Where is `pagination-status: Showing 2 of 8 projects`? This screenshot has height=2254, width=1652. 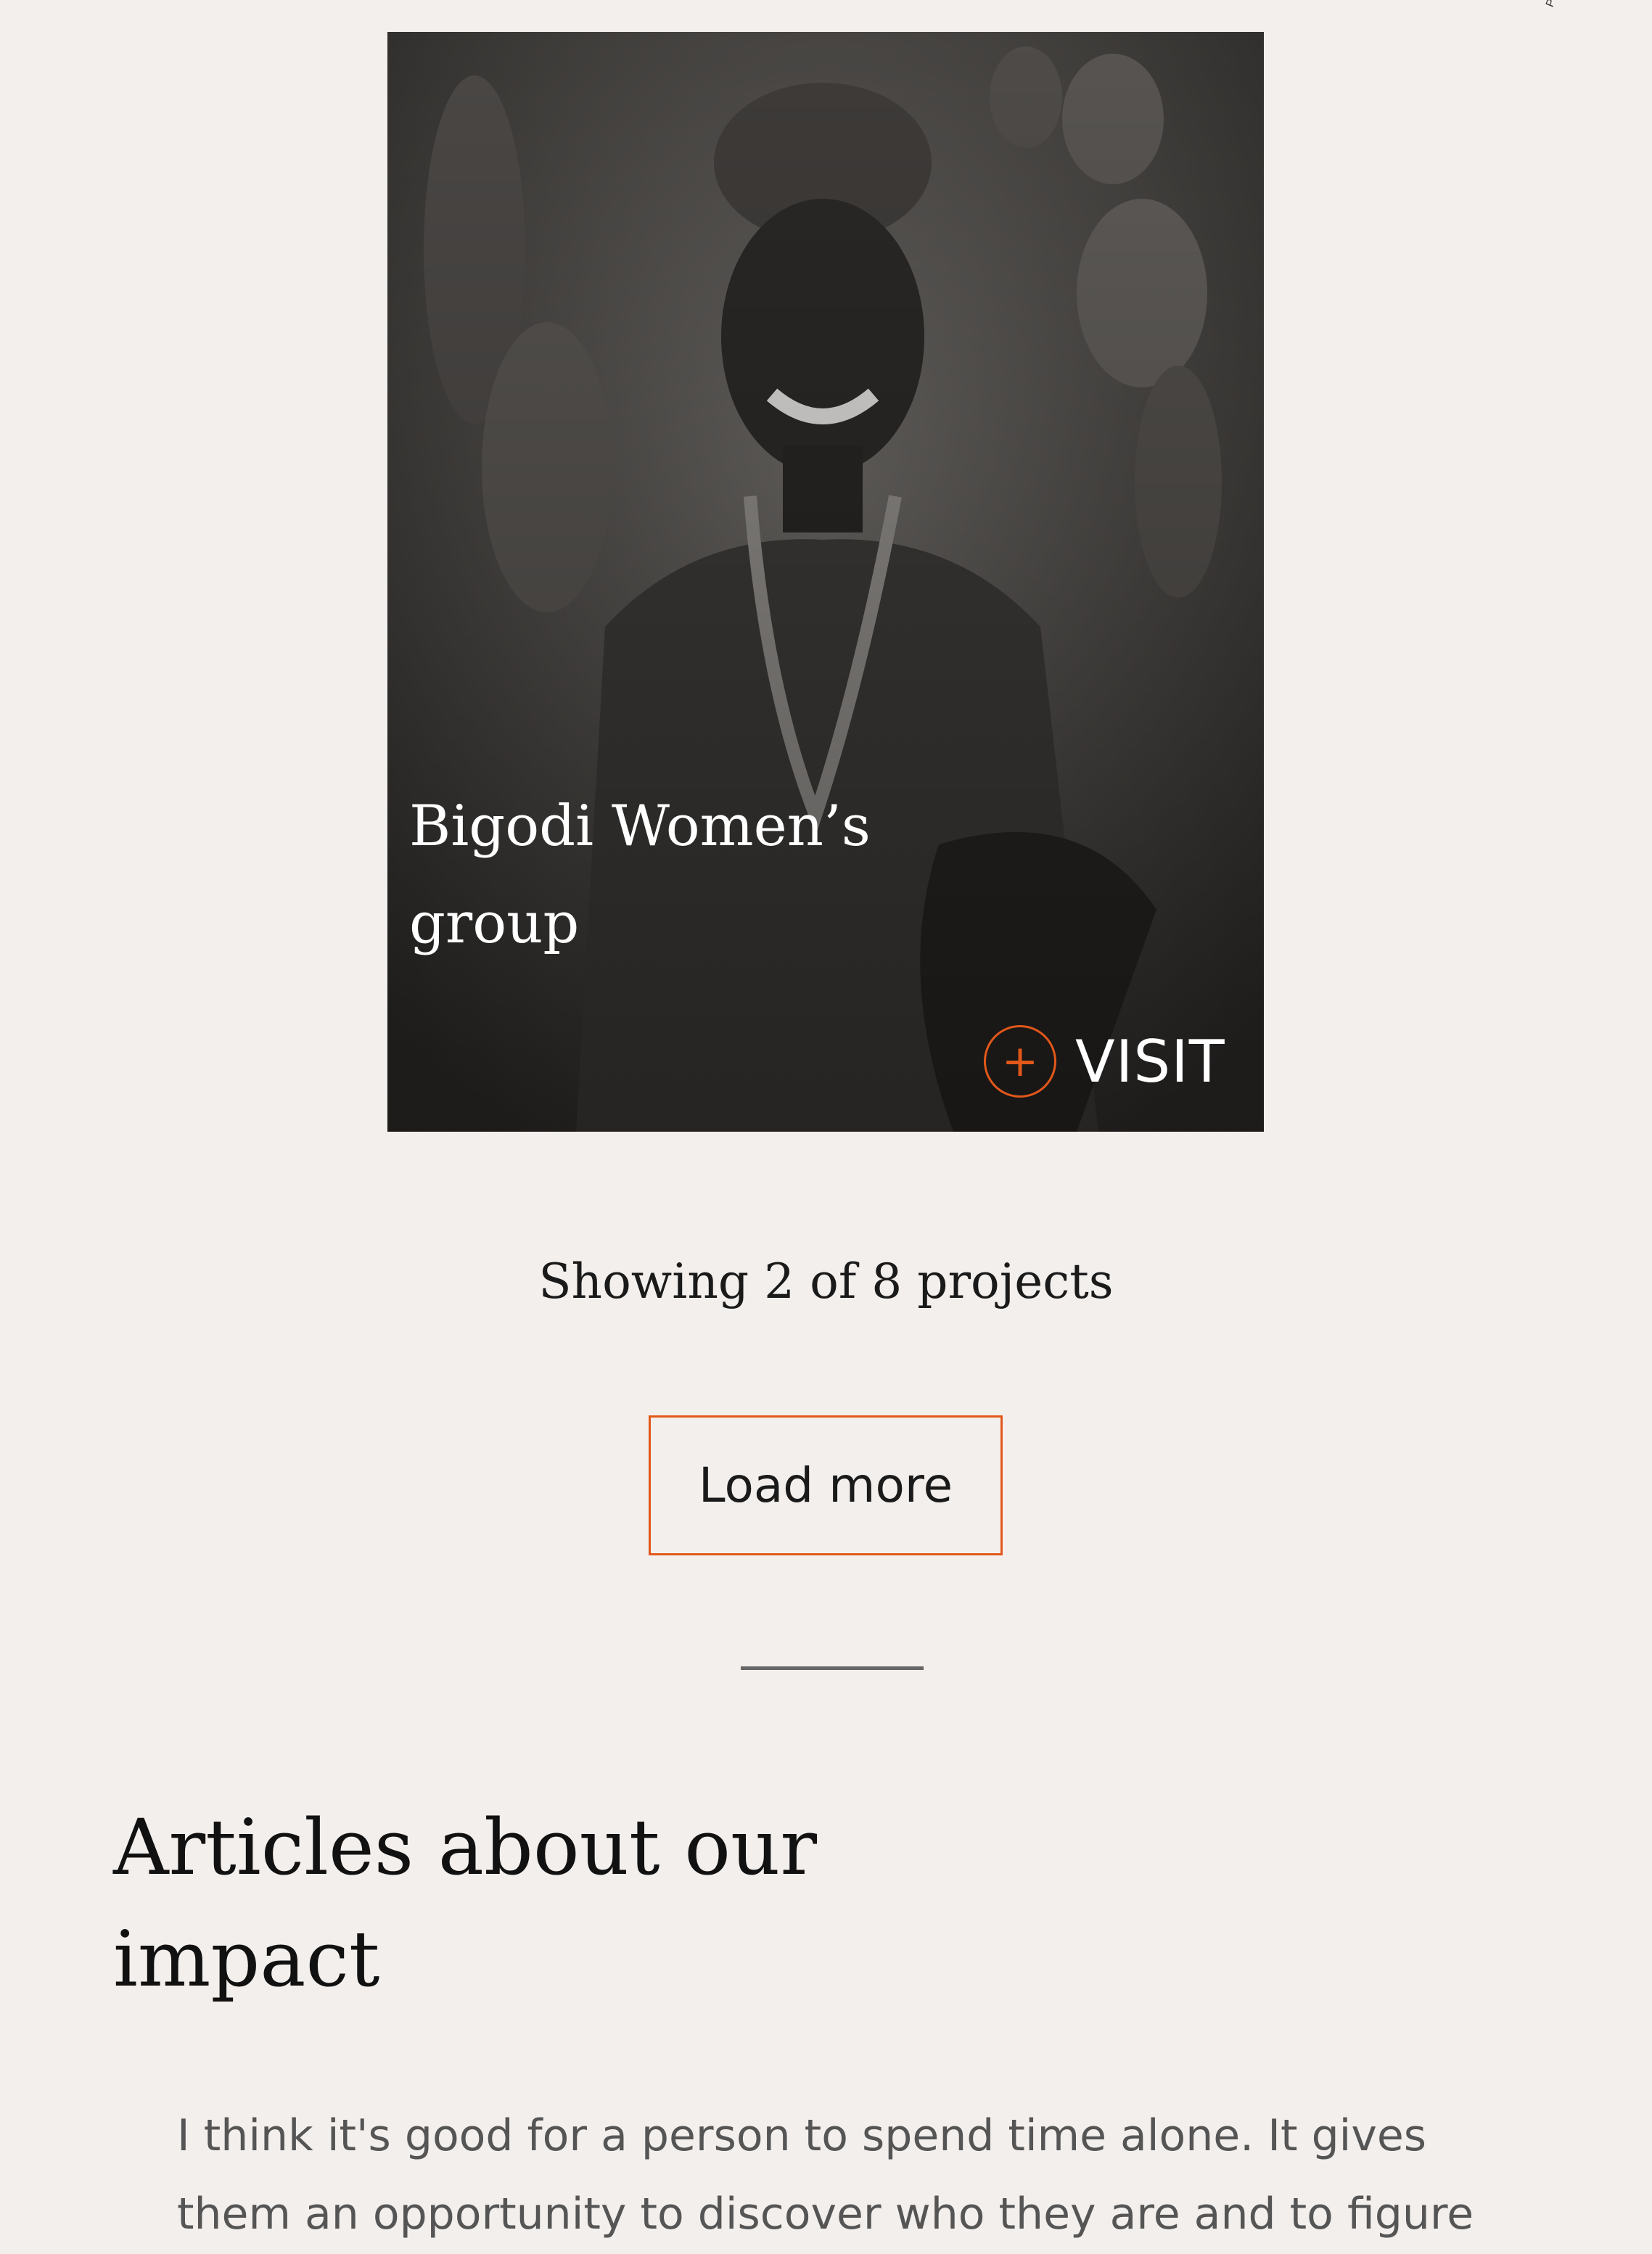
pagination-status: Showing 2 of 8 projects is located at coordinates (826, 1281).